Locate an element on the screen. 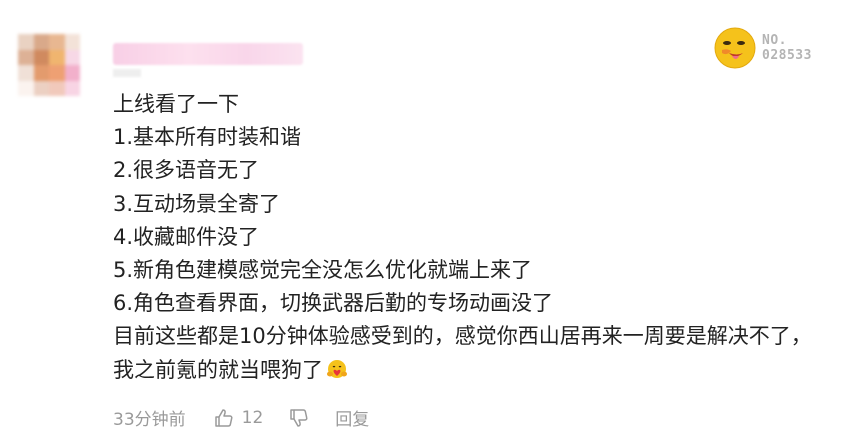  fan-badge-number: NO. 028533 is located at coordinates (787, 48).